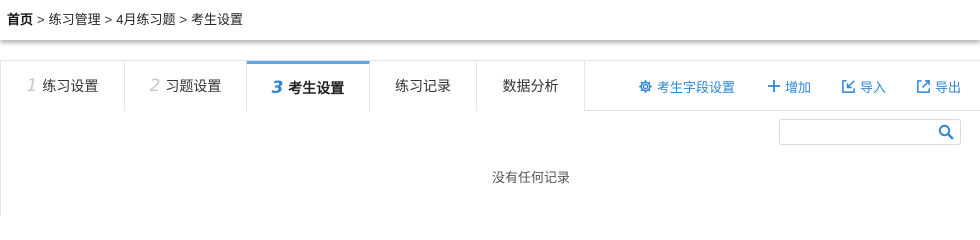 The image size is (980, 240). What do you see at coordinates (70, 86) in the screenshot?
I see `tab-label: 练习设置` at bounding box center [70, 86].